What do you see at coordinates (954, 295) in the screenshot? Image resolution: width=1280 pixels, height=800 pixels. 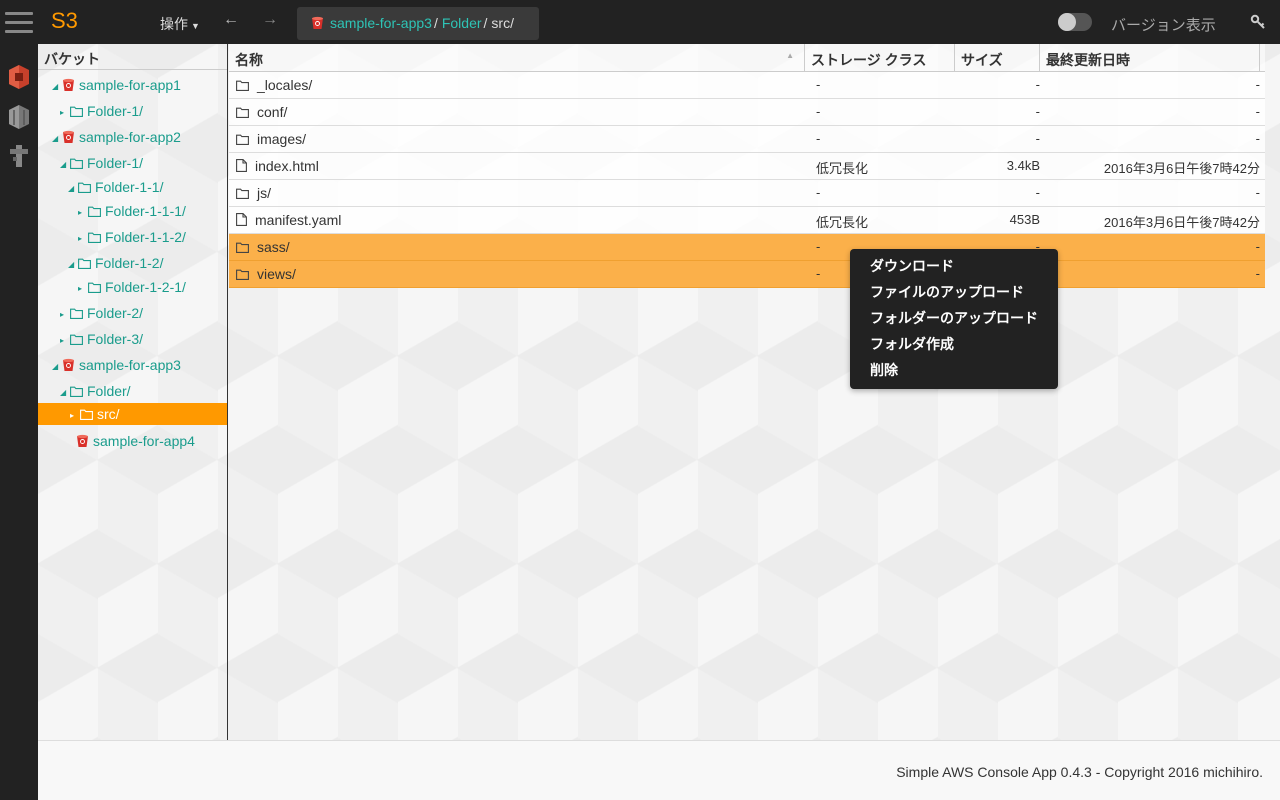 I see `menu-item-upload-file: ファイルのアップロード` at bounding box center [954, 295].